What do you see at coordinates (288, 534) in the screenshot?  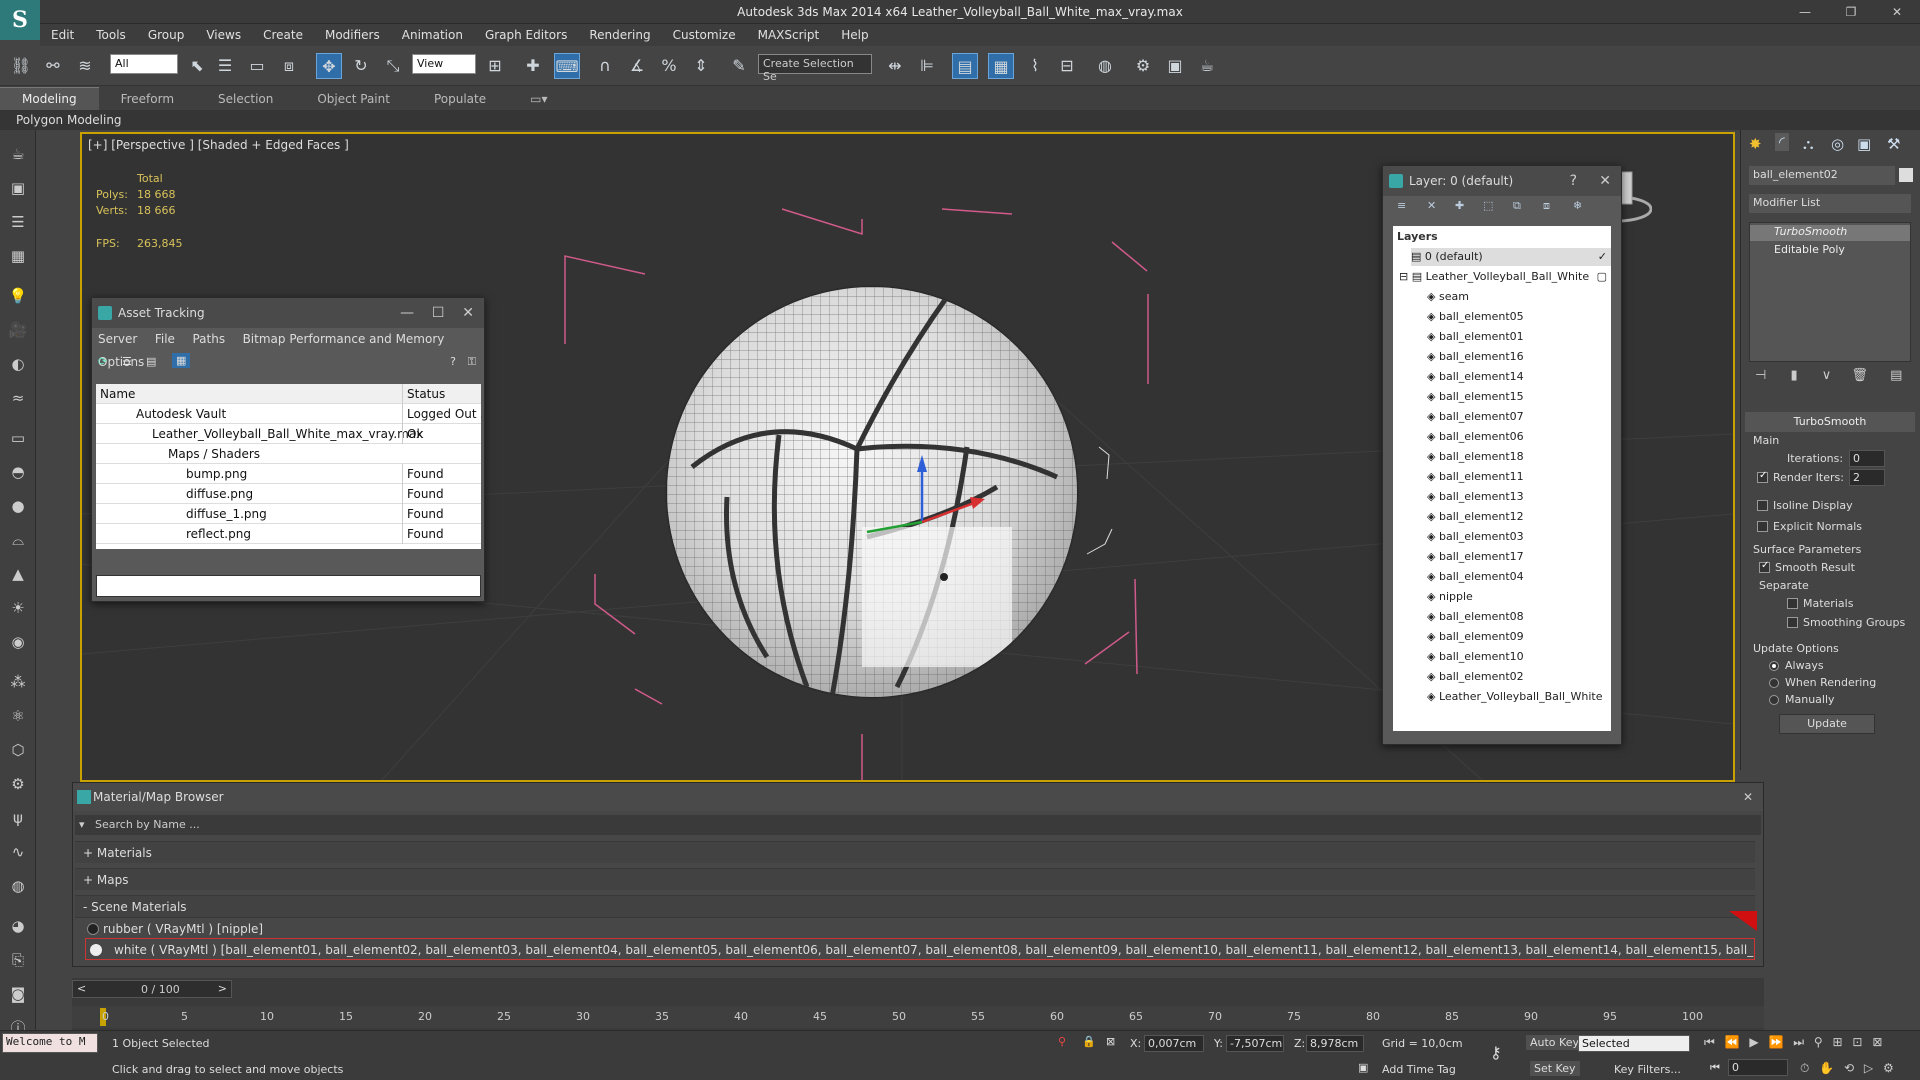 I see `table-row: reflect.png Found` at bounding box center [288, 534].